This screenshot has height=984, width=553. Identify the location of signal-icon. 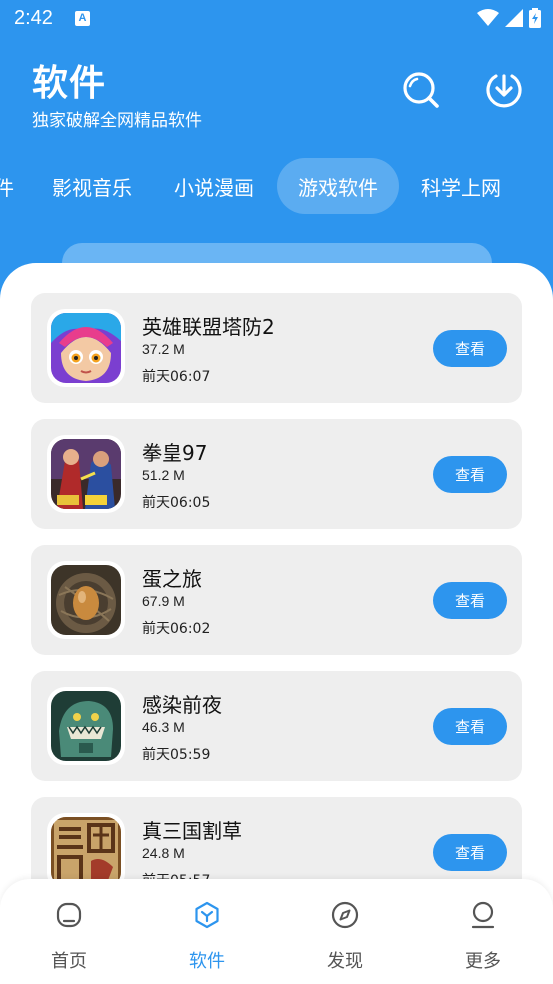
(514, 18).